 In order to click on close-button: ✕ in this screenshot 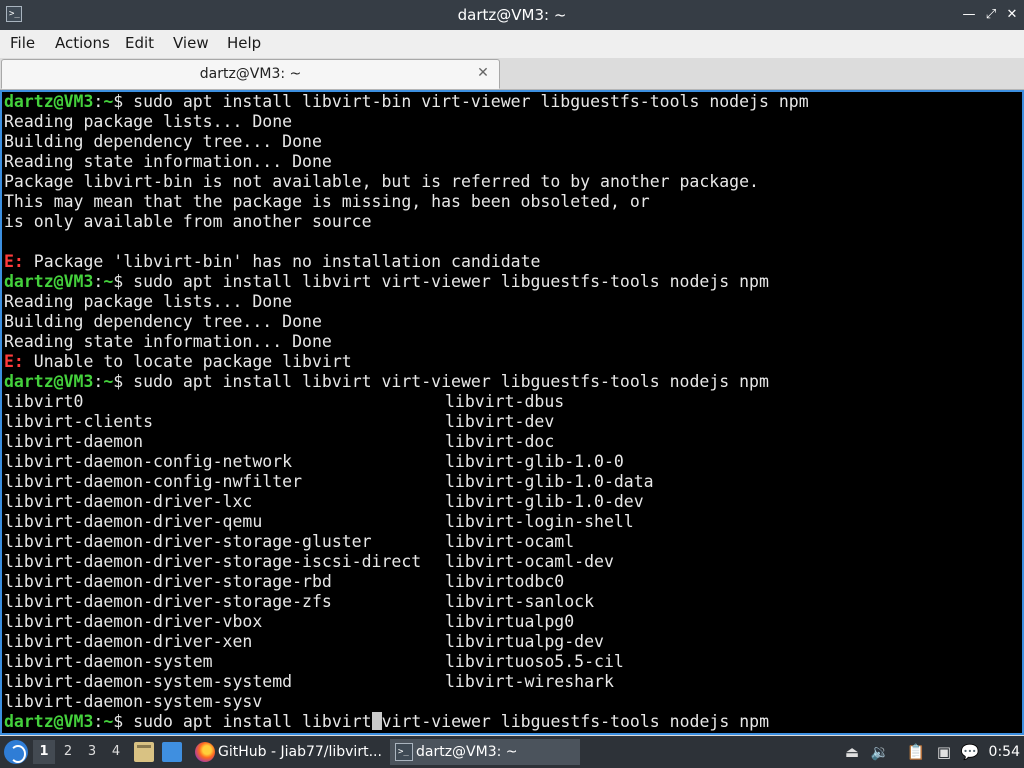, I will do `click(1012, 15)`.